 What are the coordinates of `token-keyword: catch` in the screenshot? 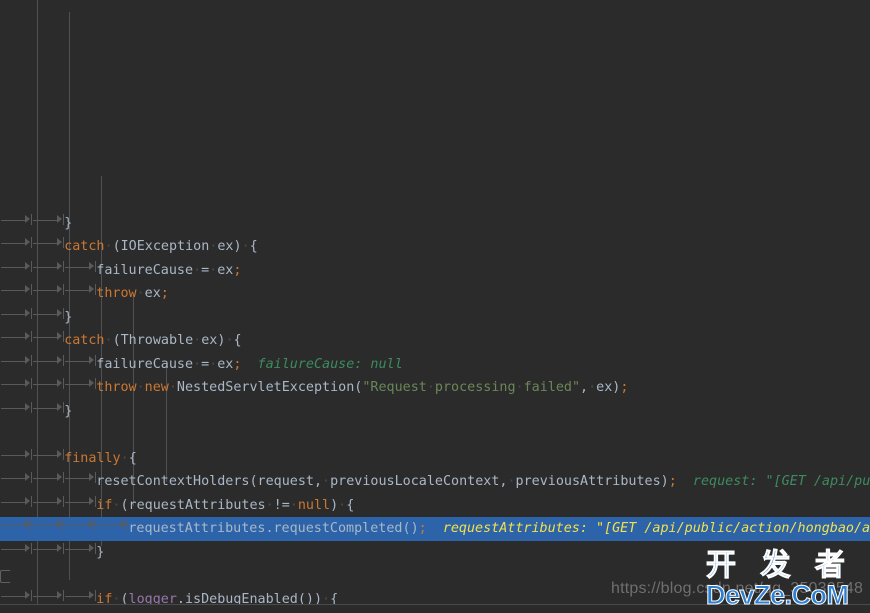 It's located at (84, 246).